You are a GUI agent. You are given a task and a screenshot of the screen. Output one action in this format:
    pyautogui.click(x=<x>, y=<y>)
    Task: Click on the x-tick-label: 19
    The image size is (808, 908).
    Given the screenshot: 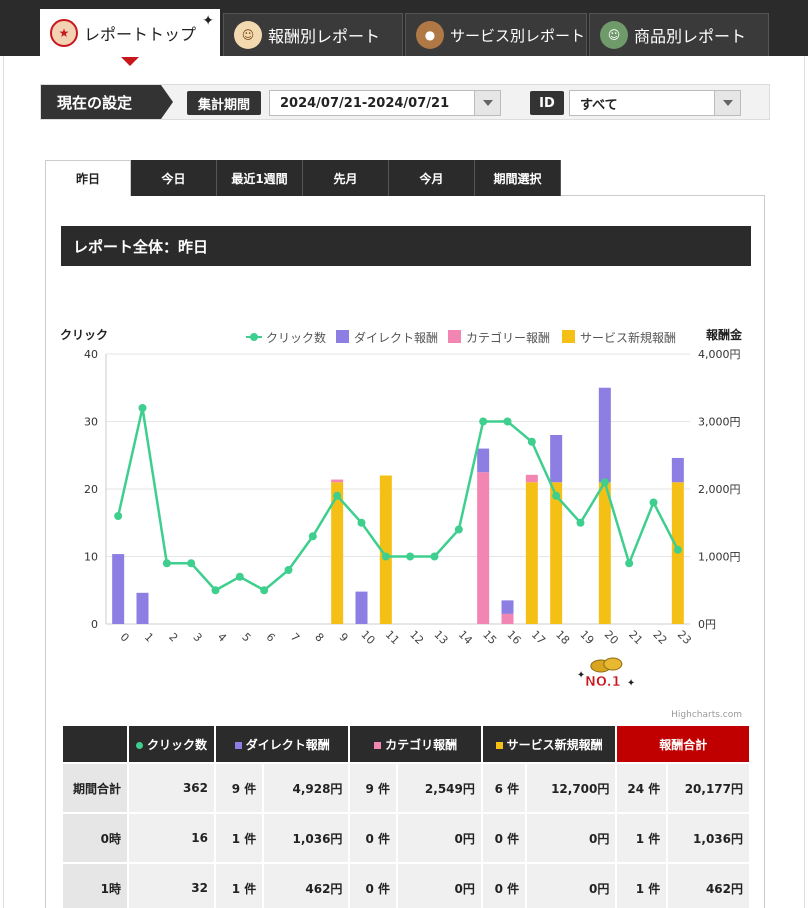 What is the action you would take?
    pyautogui.click(x=586, y=637)
    